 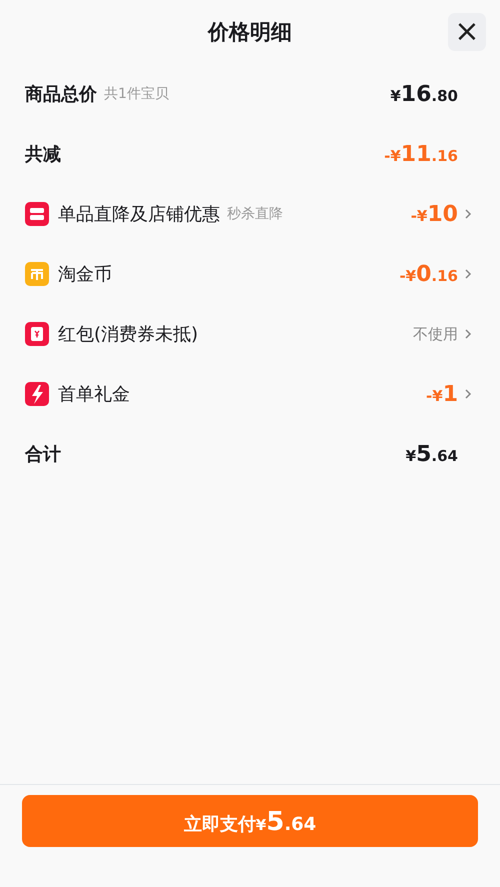 I want to click on row-label: 合计, so click(x=43, y=454).